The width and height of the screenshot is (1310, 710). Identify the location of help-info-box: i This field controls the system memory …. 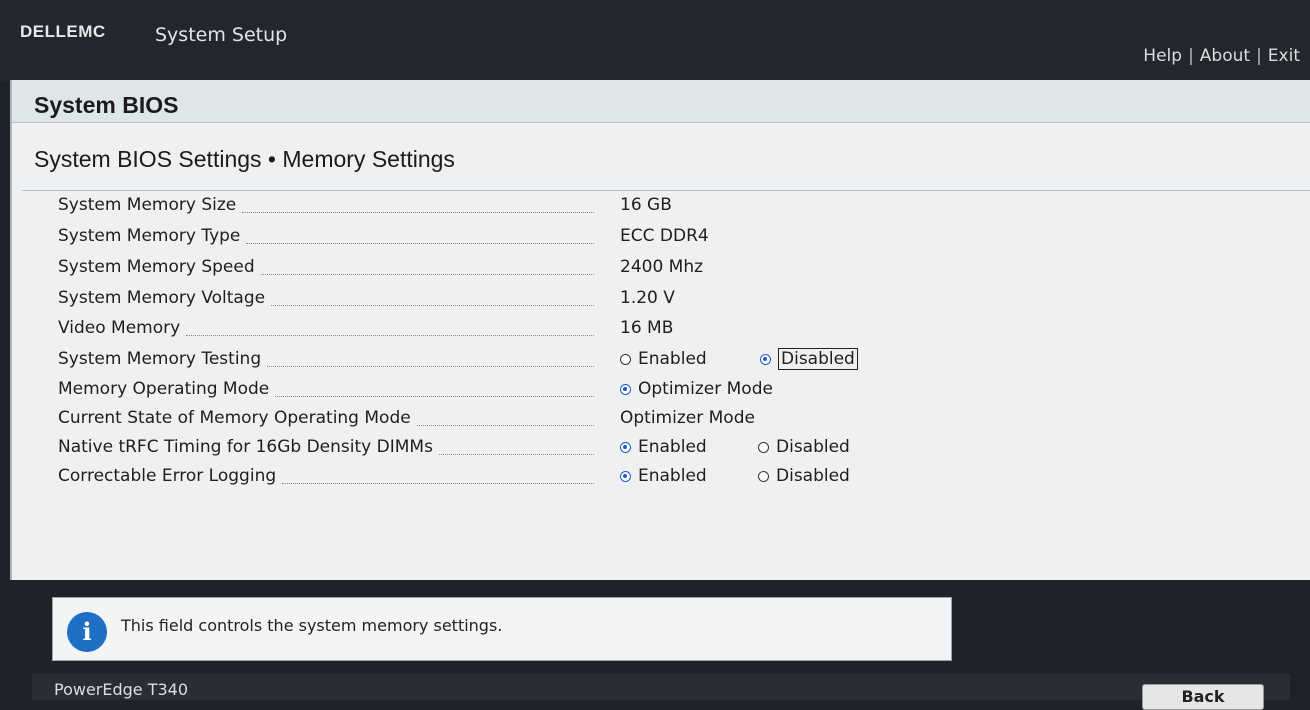
(502, 629).